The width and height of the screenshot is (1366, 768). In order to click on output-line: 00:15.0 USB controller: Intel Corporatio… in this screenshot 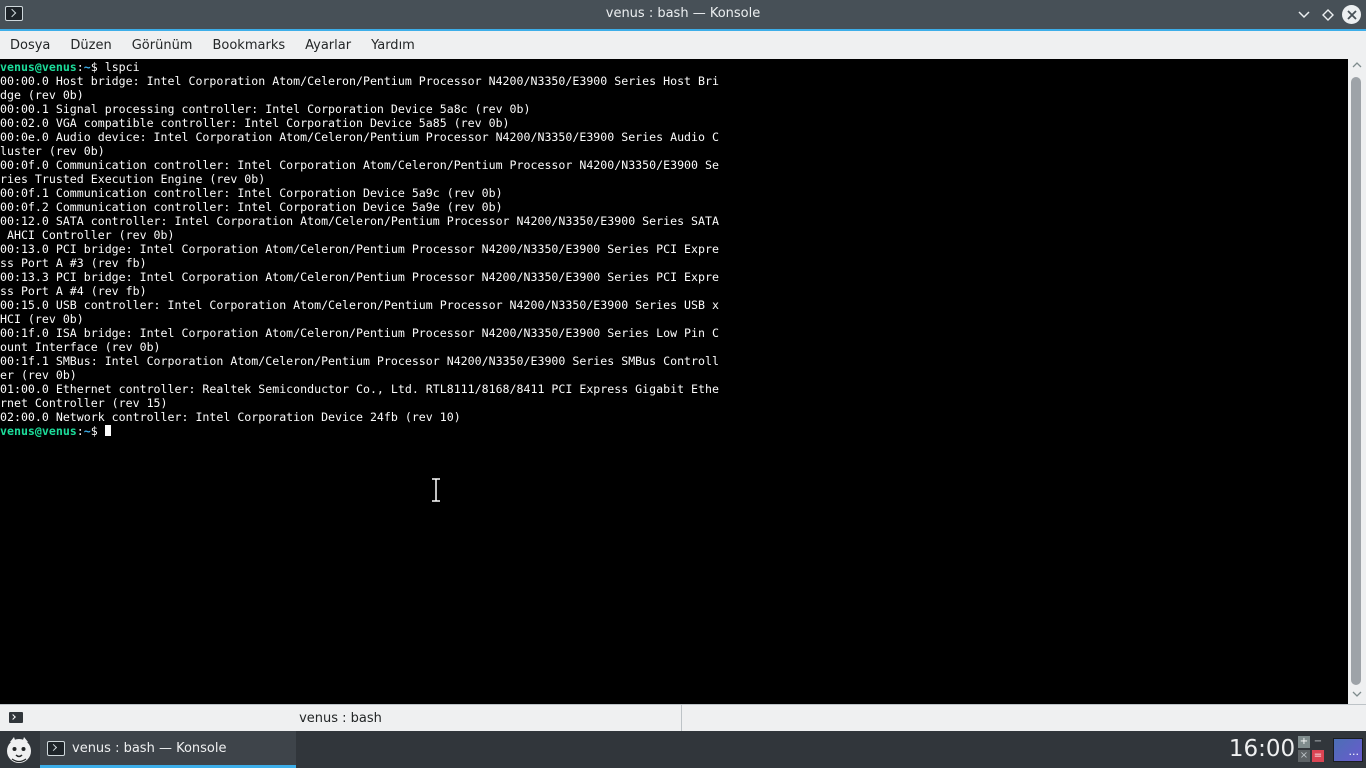, I will do `click(359, 305)`.